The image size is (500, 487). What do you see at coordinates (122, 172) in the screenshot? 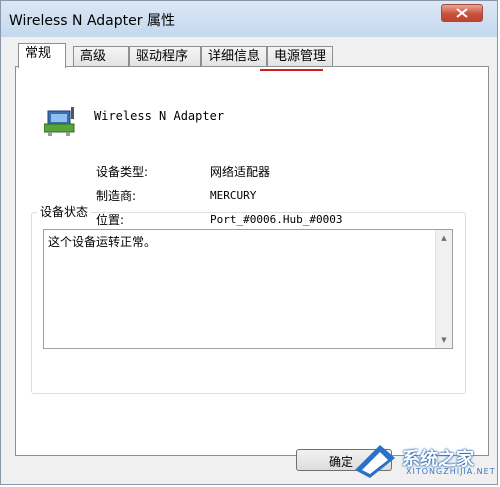
I see `device-type-label: 设备类型:` at bounding box center [122, 172].